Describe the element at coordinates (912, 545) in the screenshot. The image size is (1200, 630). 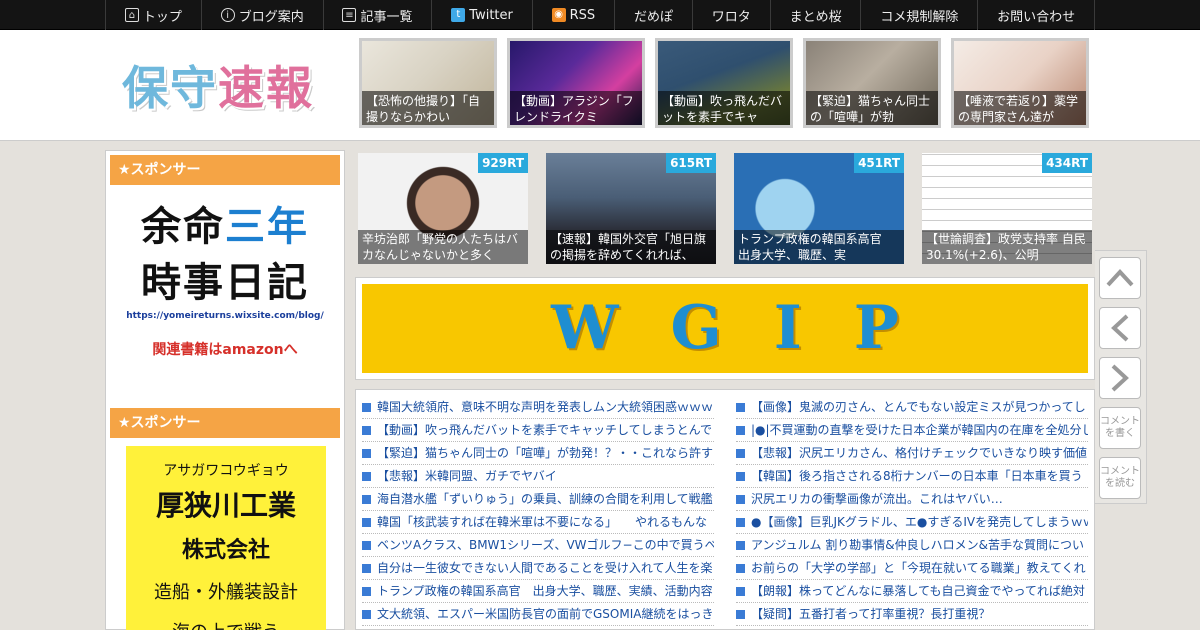
I see `news-item: アンジュルム 割り勘事情&仲良しハロメン&苦手な質問につい` at that location.